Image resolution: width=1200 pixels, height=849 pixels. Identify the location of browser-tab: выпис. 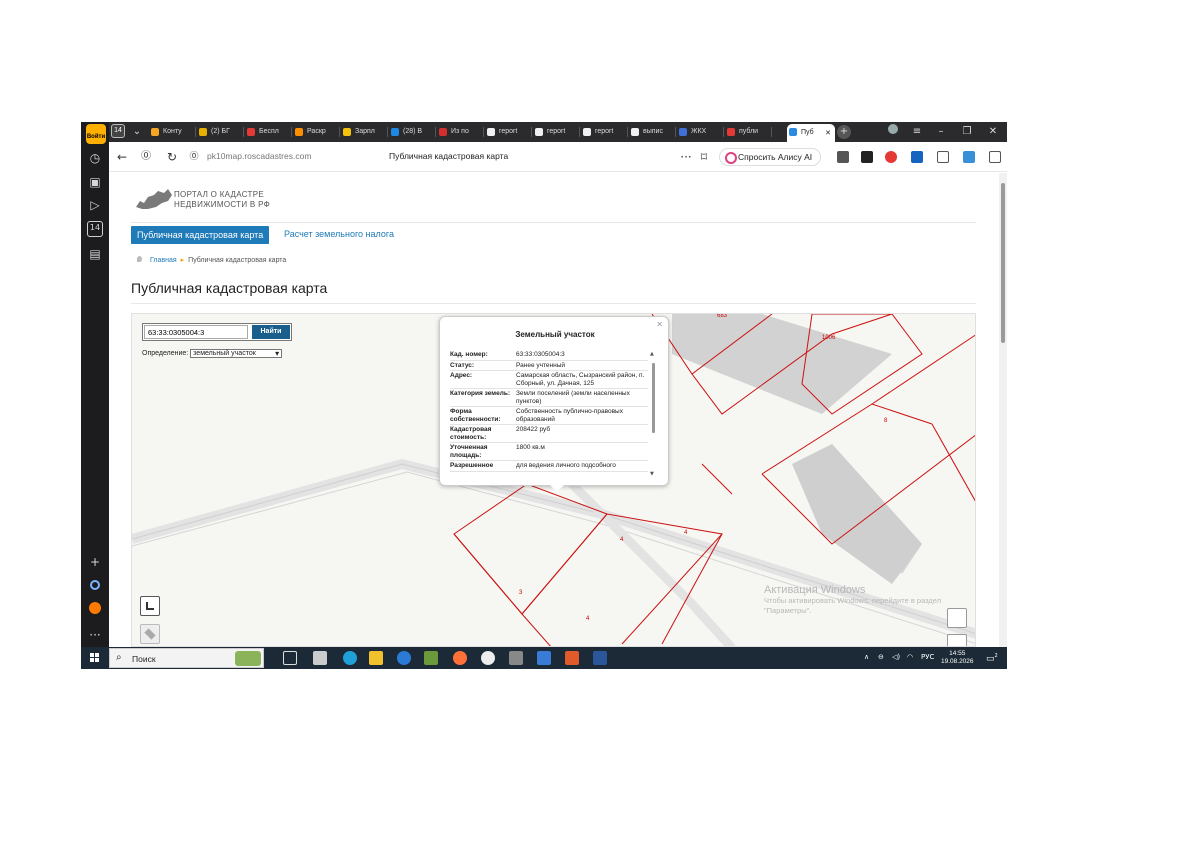
(651, 132).